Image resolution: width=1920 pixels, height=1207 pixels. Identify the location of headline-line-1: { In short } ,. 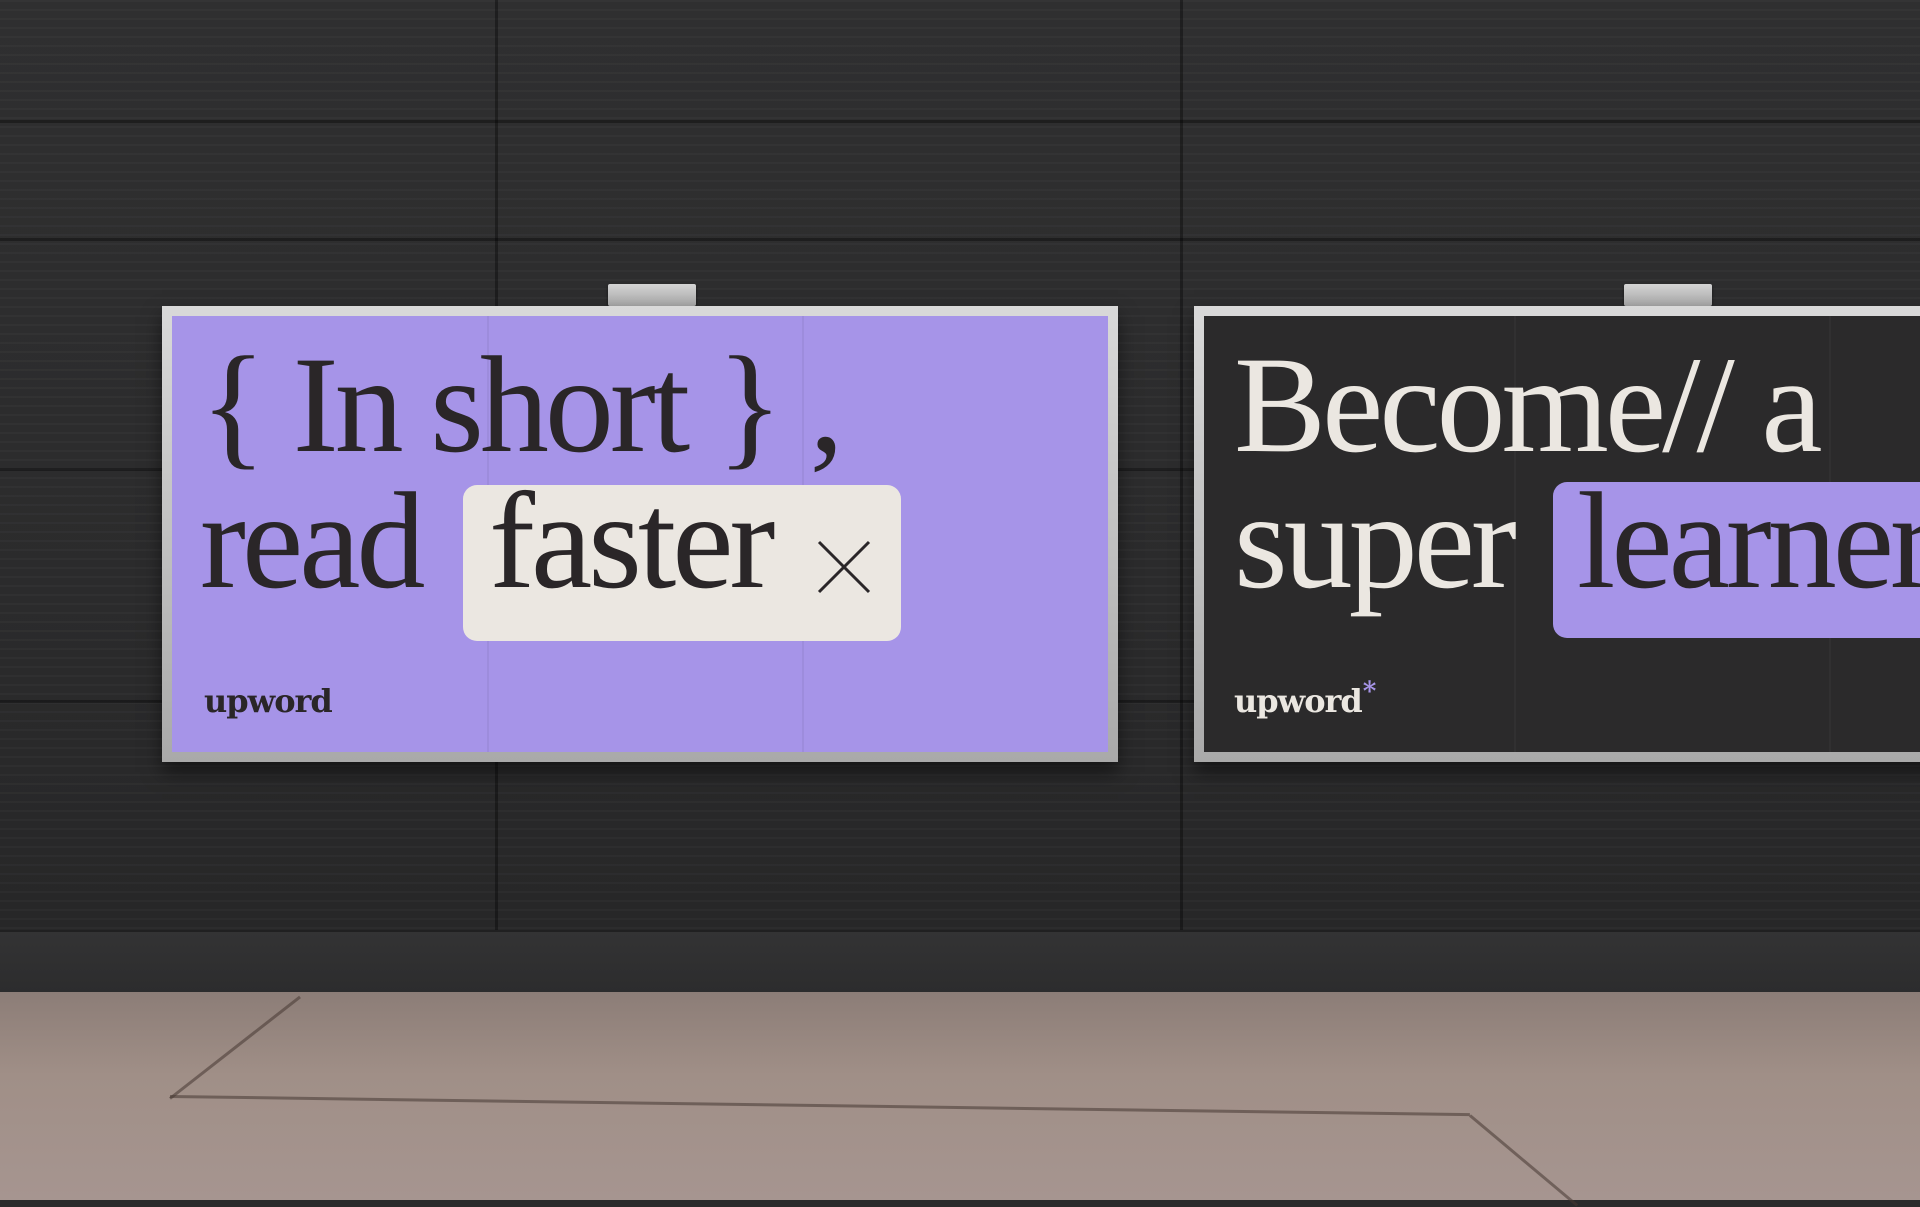
(522, 404).